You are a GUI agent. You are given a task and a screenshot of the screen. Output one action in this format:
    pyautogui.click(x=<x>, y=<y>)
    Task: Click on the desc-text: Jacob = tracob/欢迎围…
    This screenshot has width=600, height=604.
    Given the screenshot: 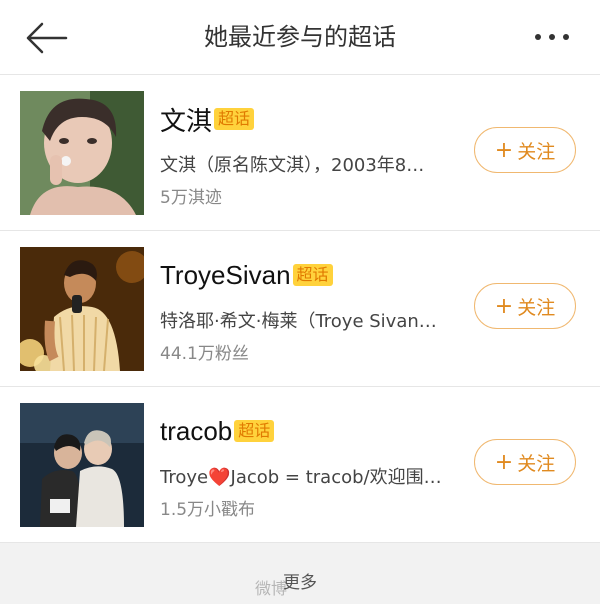 What is the action you would take?
    pyautogui.click(x=336, y=477)
    